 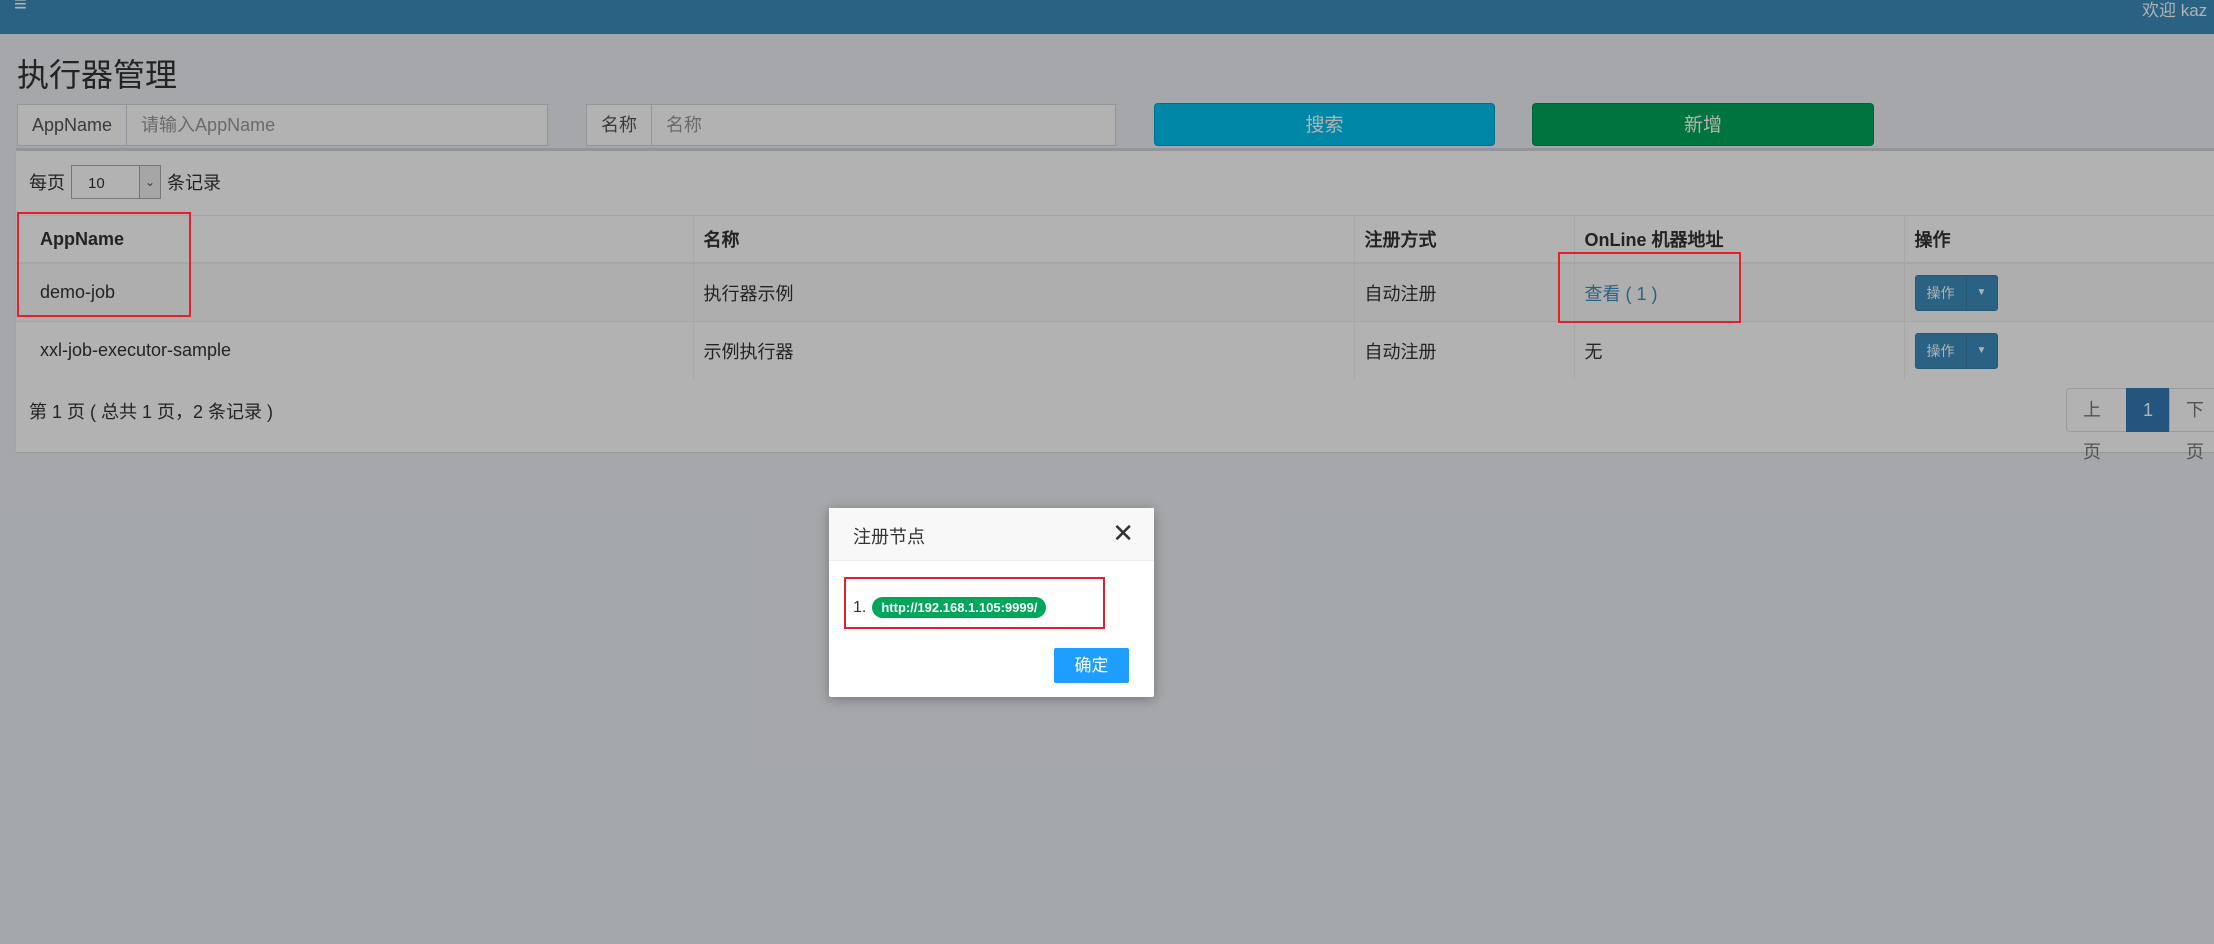 What do you see at coordinates (991, 534) in the screenshot?
I see `dialog-header: 注册节点 ✕` at bounding box center [991, 534].